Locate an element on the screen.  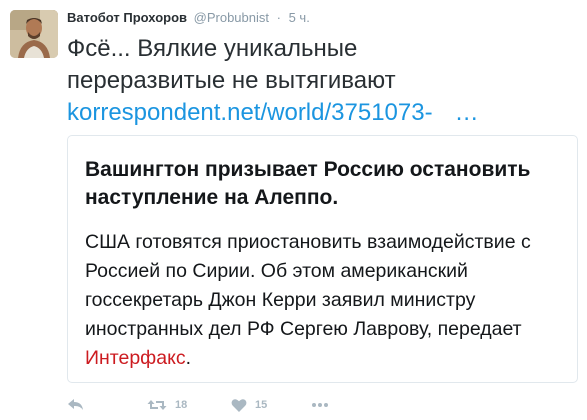
tweet-actions: 18 15 is located at coordinates (317, 405).